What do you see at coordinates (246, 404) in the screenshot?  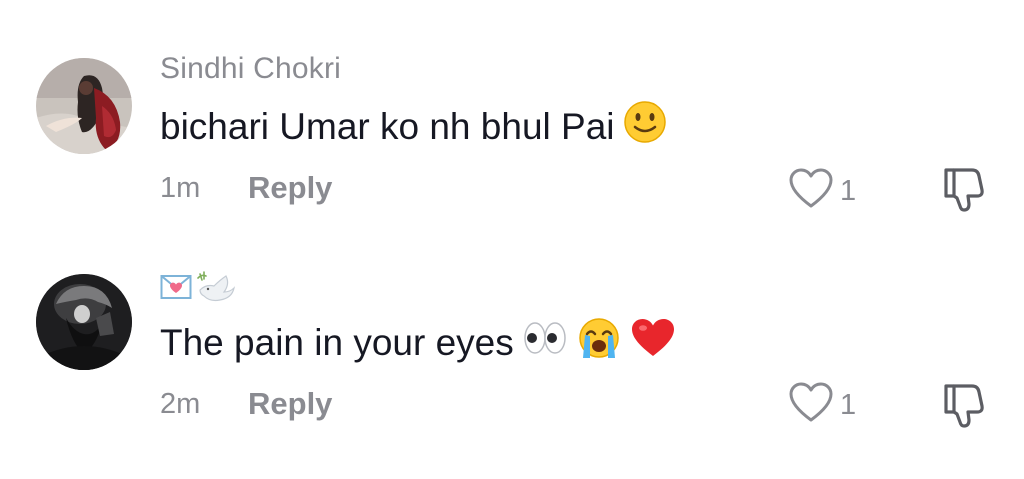 I see `comment-meta: 2m Reply` at bounding box center [246, 404].